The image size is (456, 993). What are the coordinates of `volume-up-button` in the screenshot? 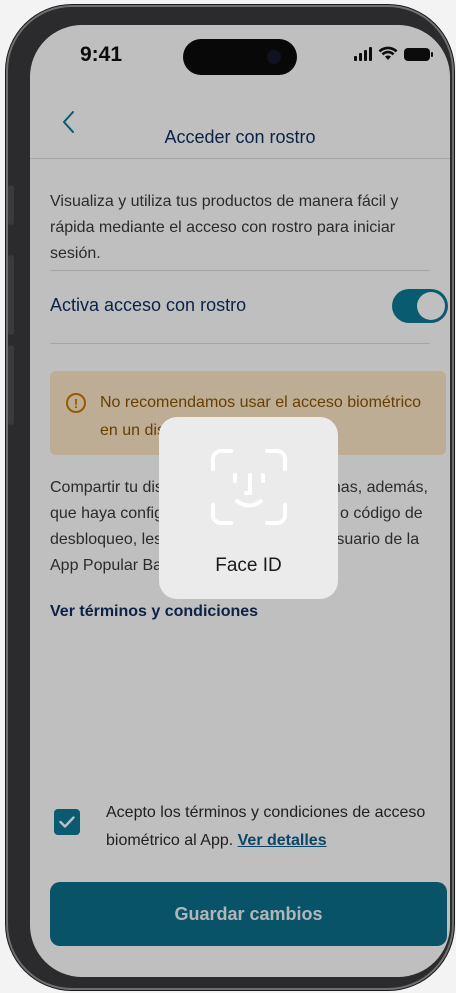 It's located at (11, 295).